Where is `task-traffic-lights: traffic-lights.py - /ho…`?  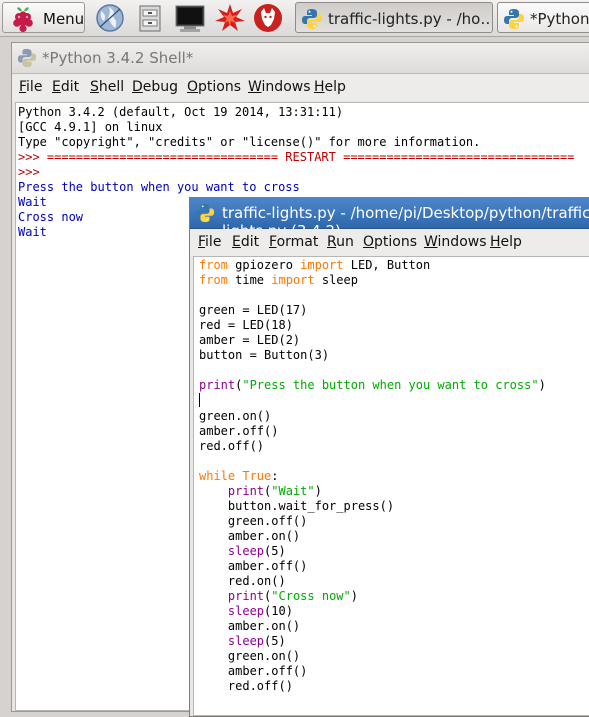 task-traffic-lights: traffic-lights.py - /ho… is located at coordinates (394, 17).